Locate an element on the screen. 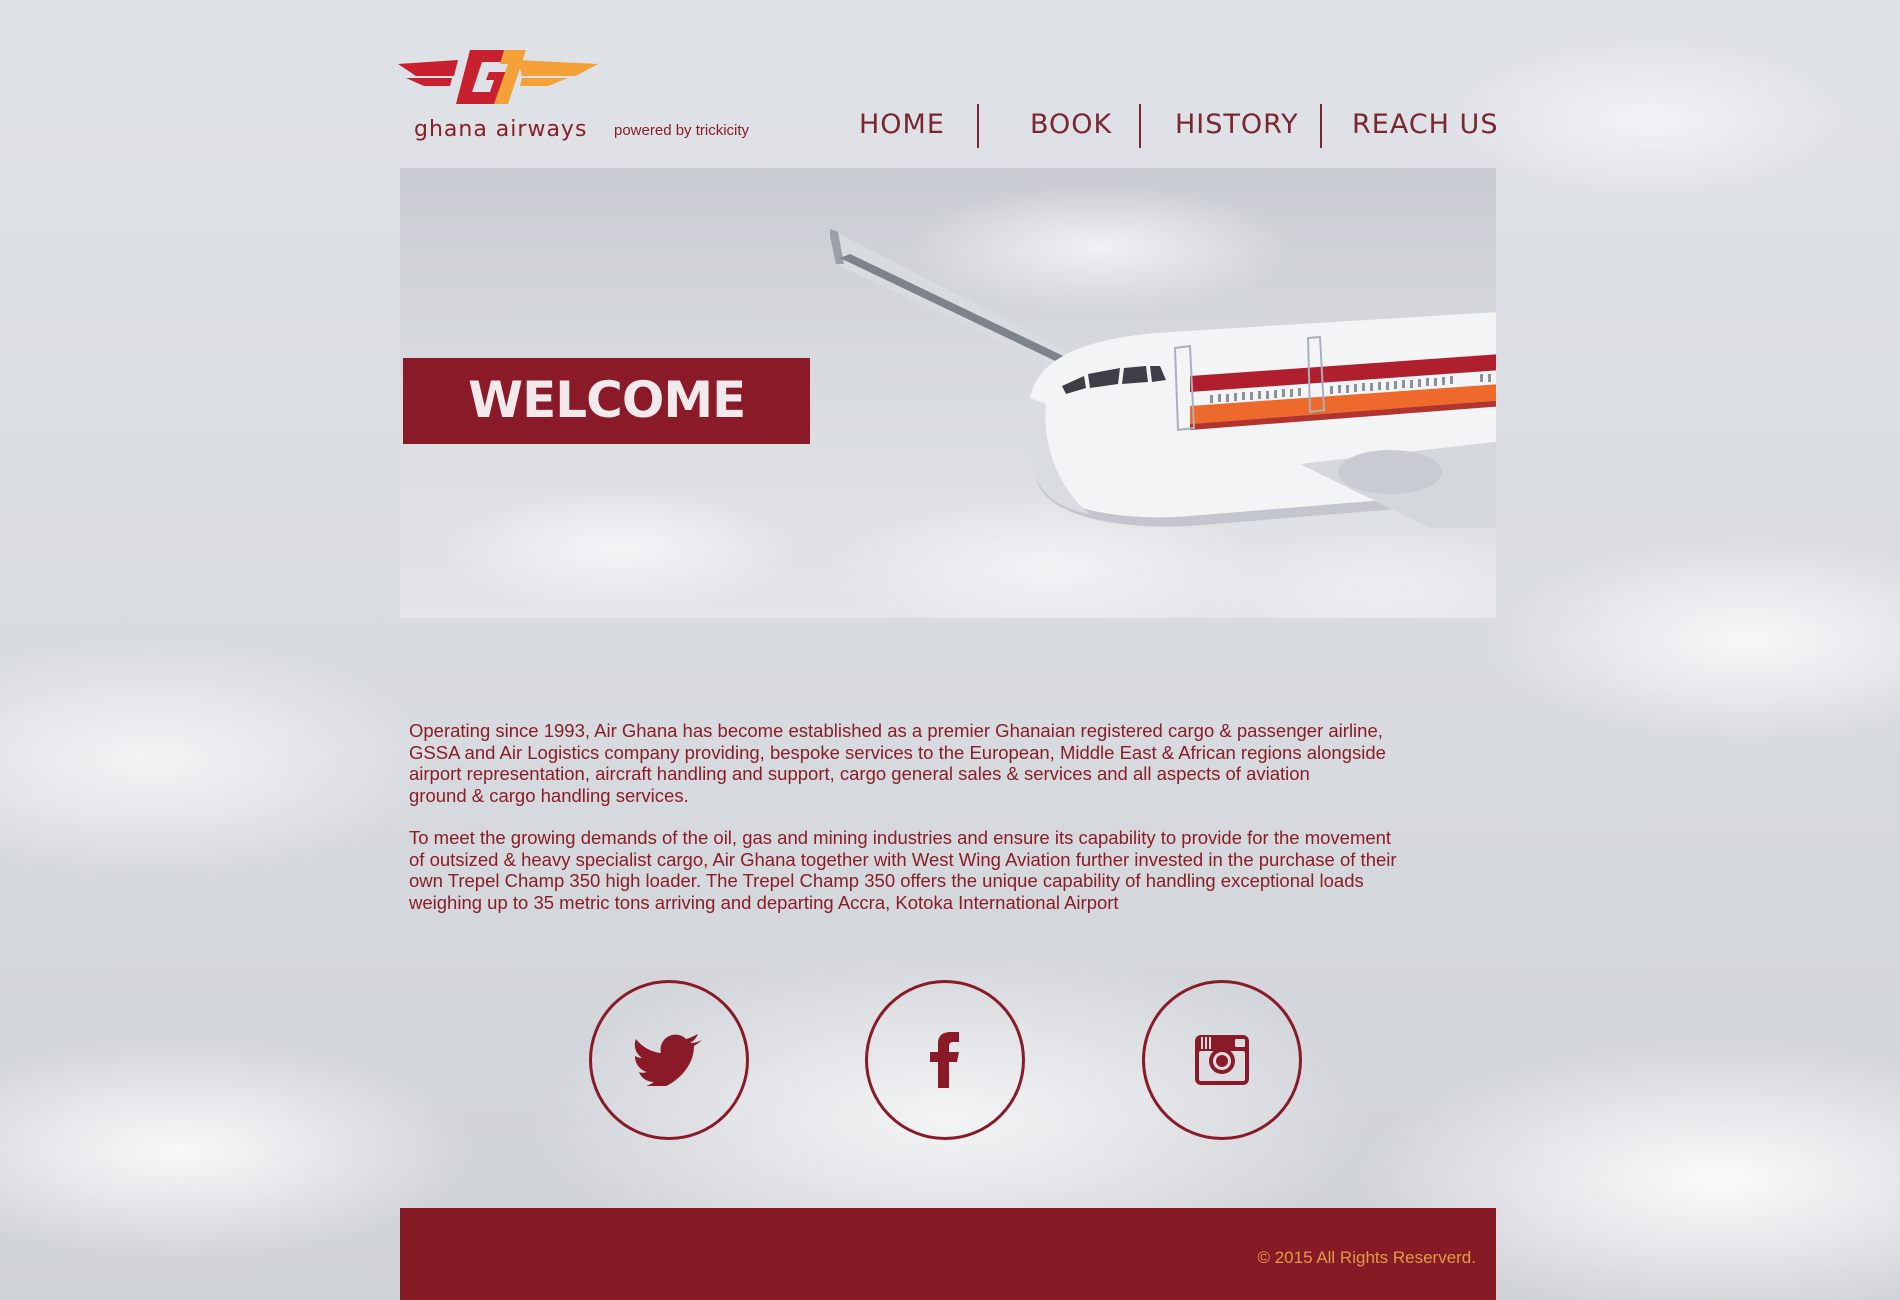 The image size is (1900, 1300). welcome-banner: WELCOME is located at coordinates (606, 401).